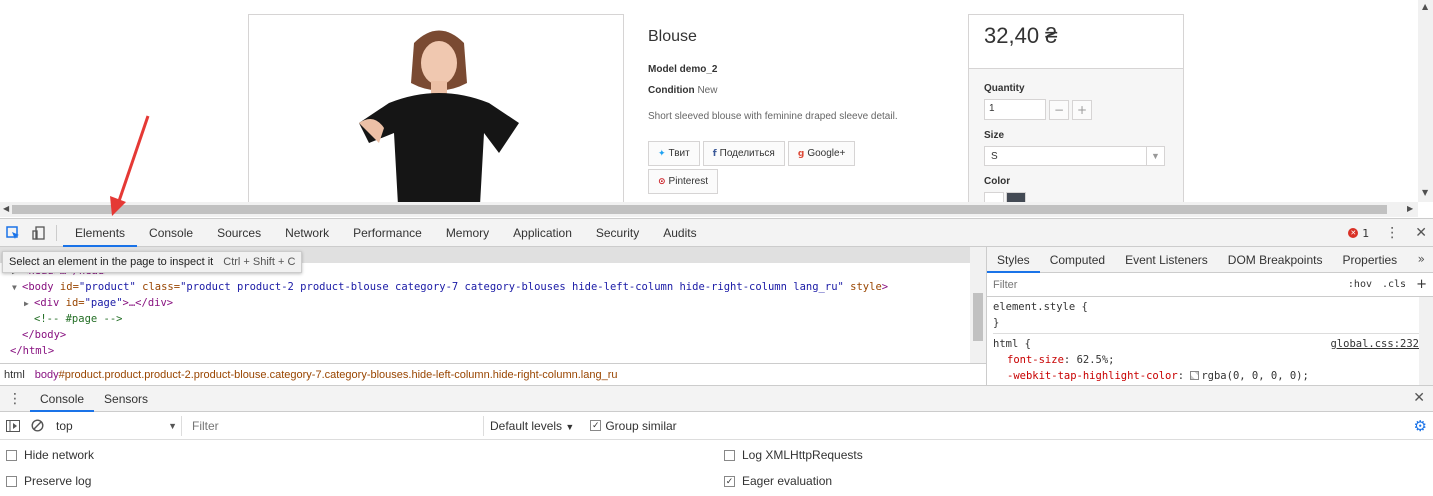 The width and height of the screenshot is (1433, 496). Describe the element at coordinates (798, 181) in the screenshot. I see `share-buttons-row-2: ⊙ Pinterest` at that location.